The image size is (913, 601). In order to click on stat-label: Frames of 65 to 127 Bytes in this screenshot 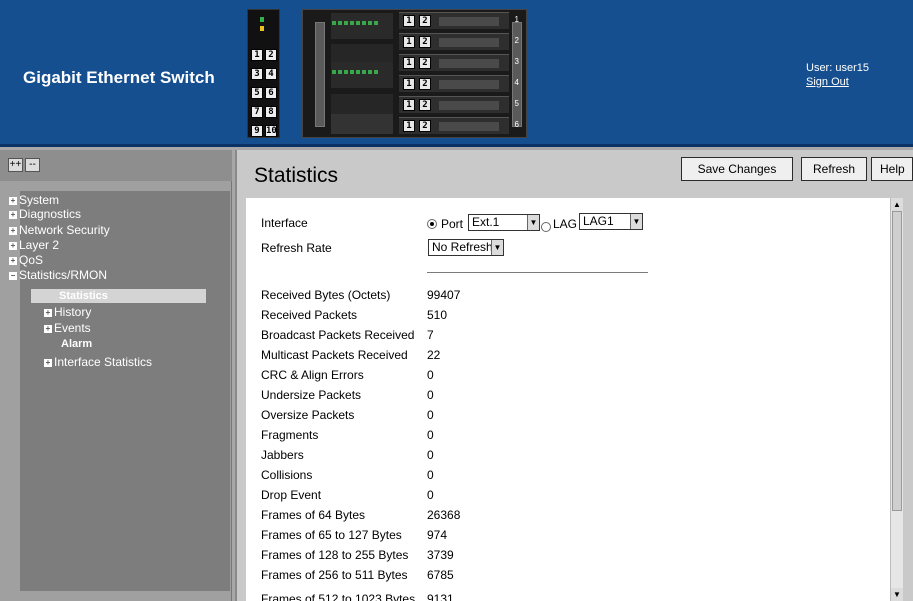, I will do `click(331, 535)`.